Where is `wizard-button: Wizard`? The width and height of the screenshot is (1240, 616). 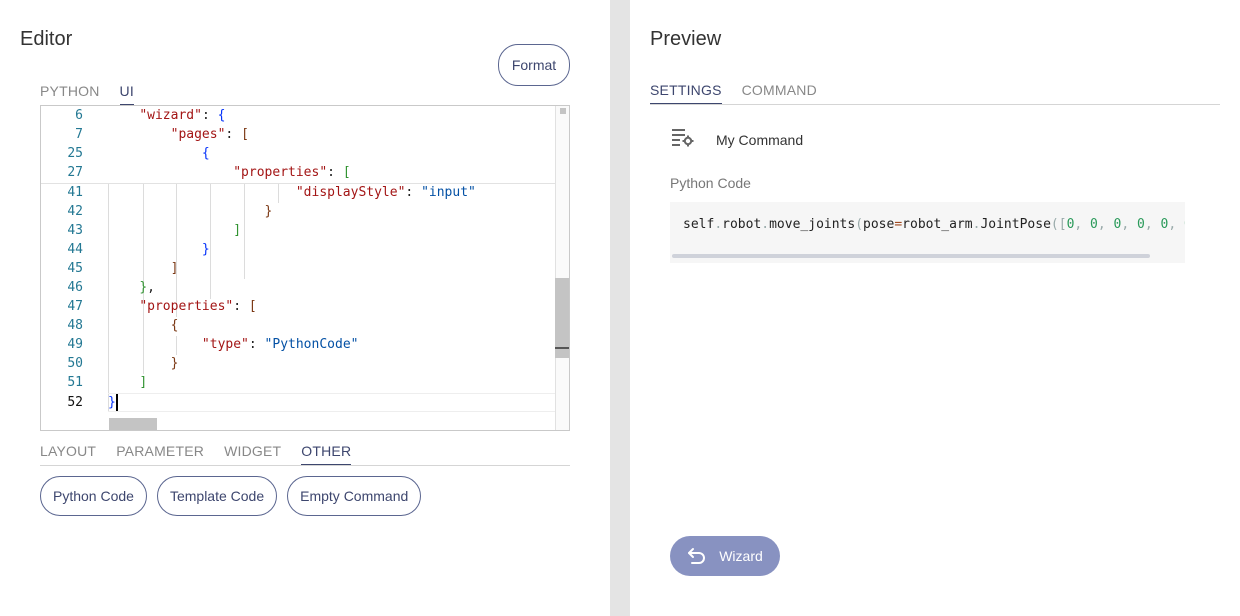 wizard-button: Wizard is located at coordinates (725, 556).